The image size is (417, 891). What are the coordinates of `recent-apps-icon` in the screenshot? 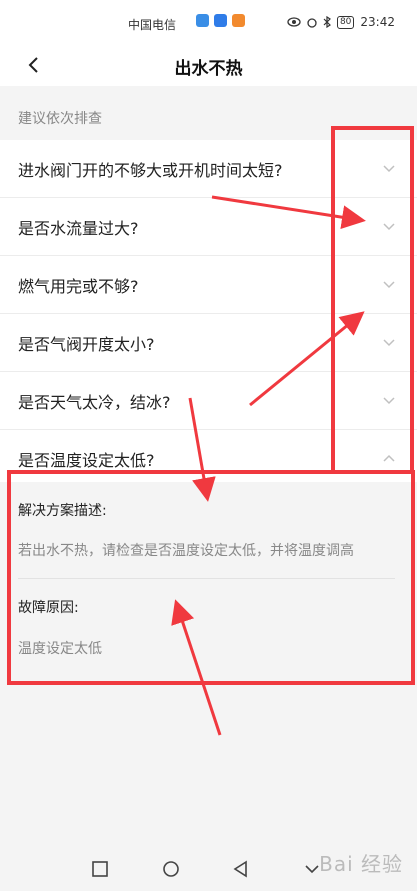 It's located at (100, 869).